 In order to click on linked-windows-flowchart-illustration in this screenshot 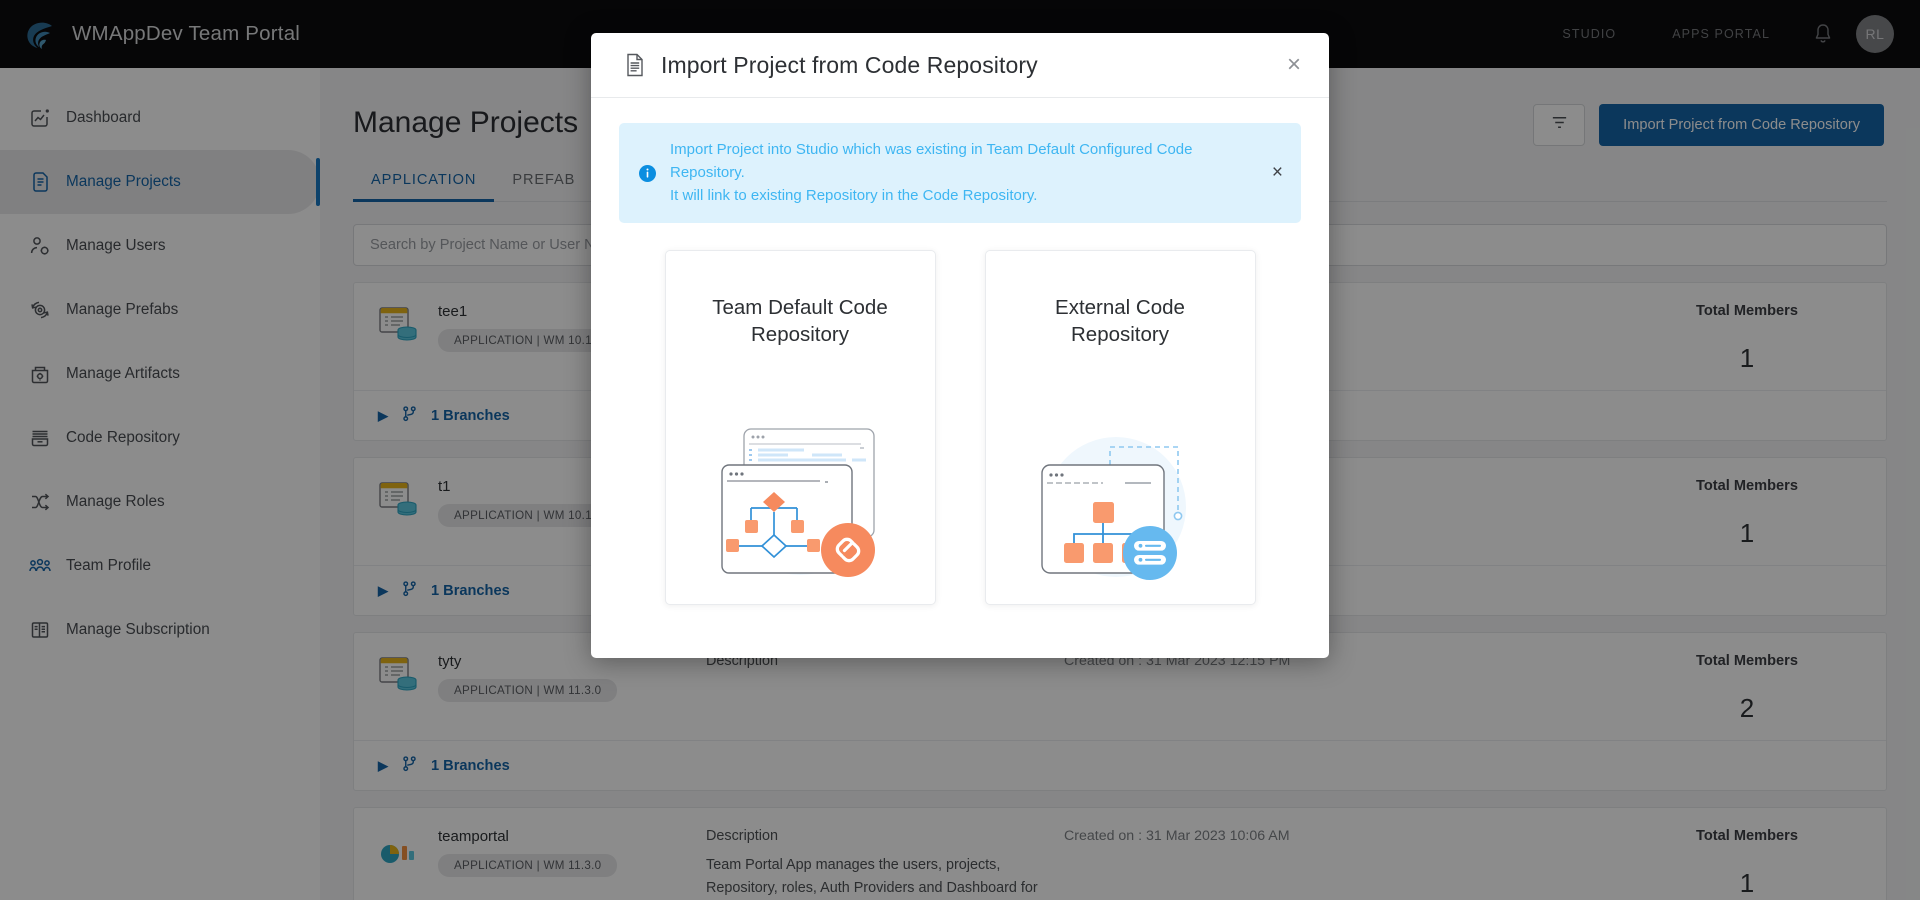, I will do `click(800, 501)`.